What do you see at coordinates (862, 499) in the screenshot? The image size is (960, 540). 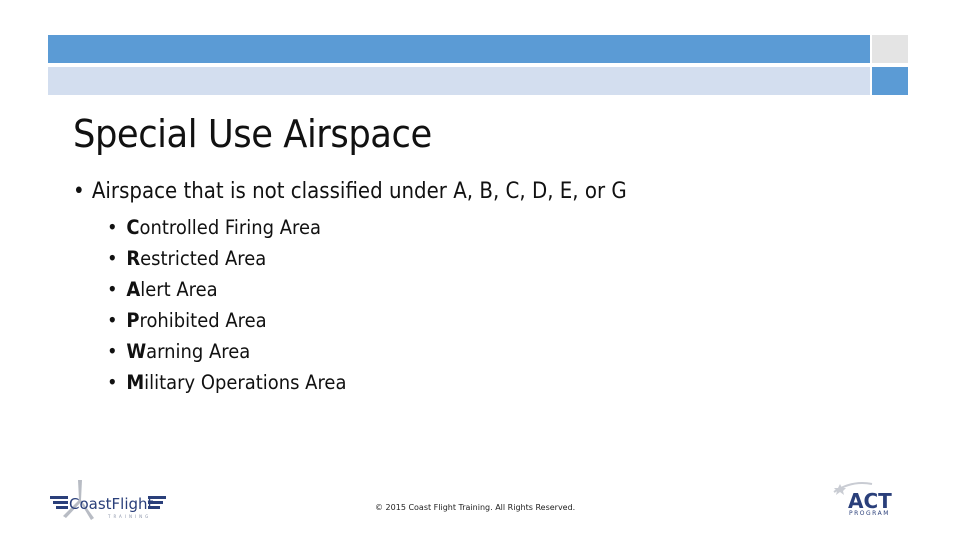 I see `act-program-logo: ACT PROGRAM` at bounding box center [862, 499].